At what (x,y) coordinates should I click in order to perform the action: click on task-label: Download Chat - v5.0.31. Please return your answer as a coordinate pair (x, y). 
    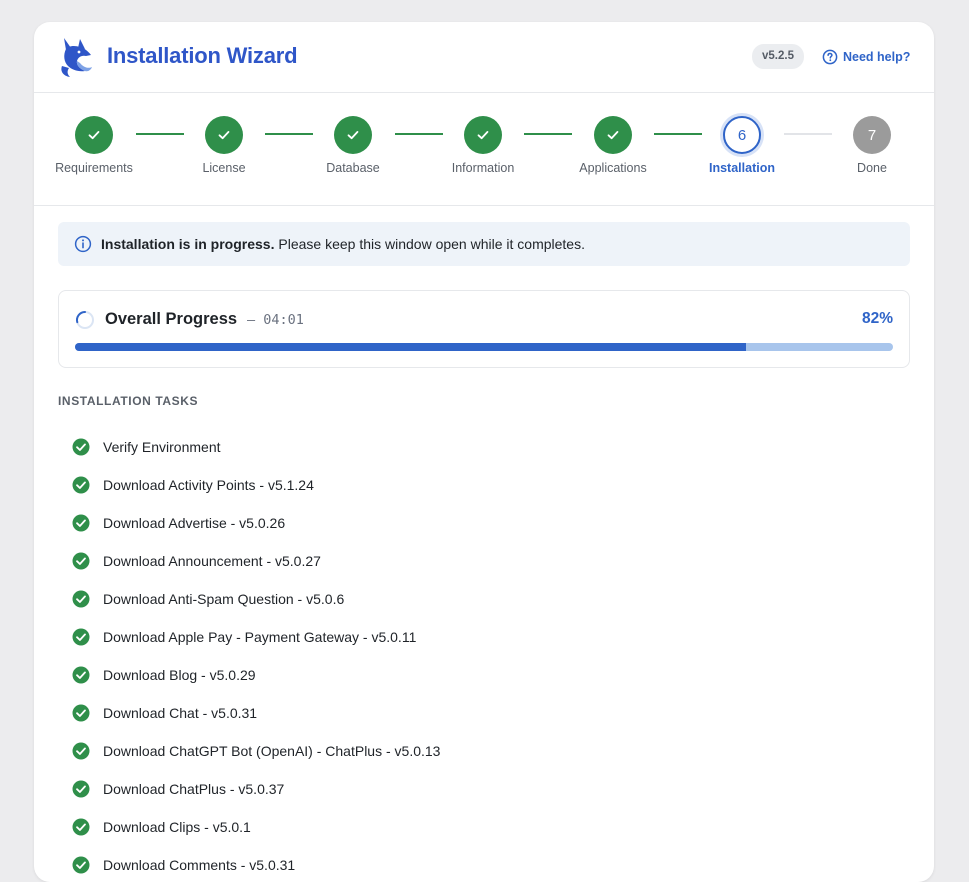
    Looking at the image, I should click on (180, 713).